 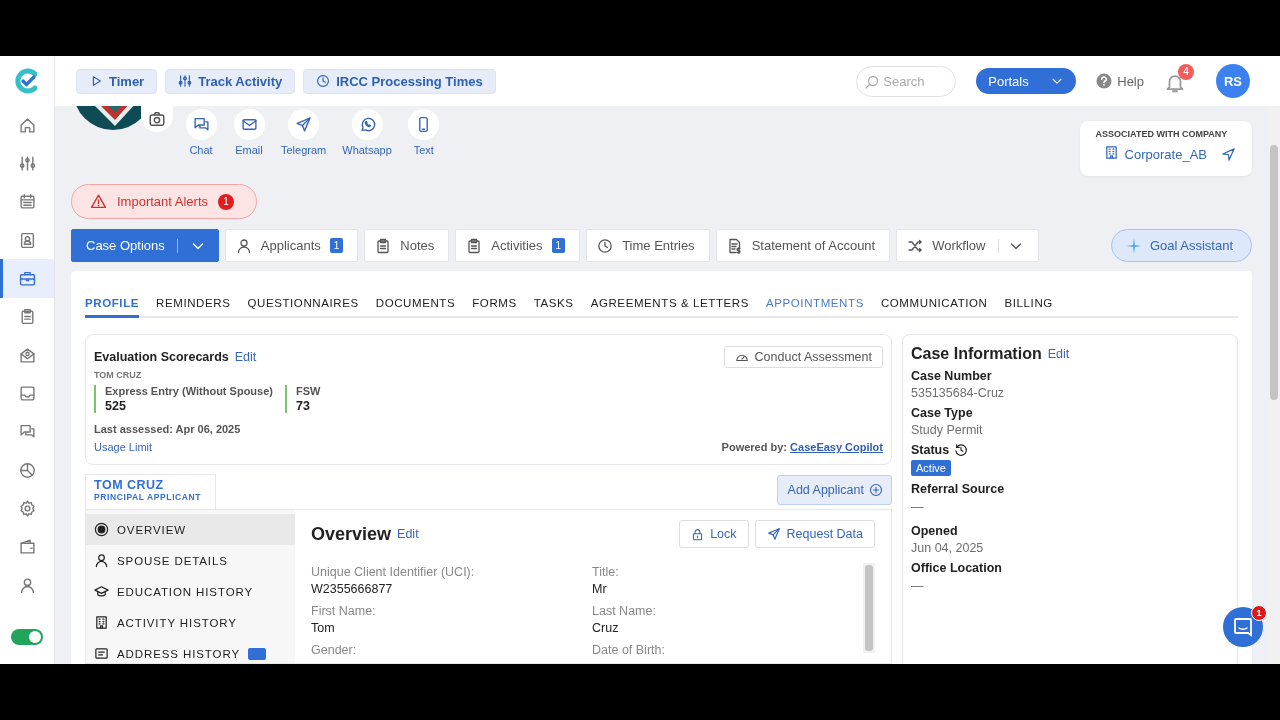 What do you see at coordinates (101, 622) in the screenshot?
I see `building-icon` at bounding box center [101, 622].